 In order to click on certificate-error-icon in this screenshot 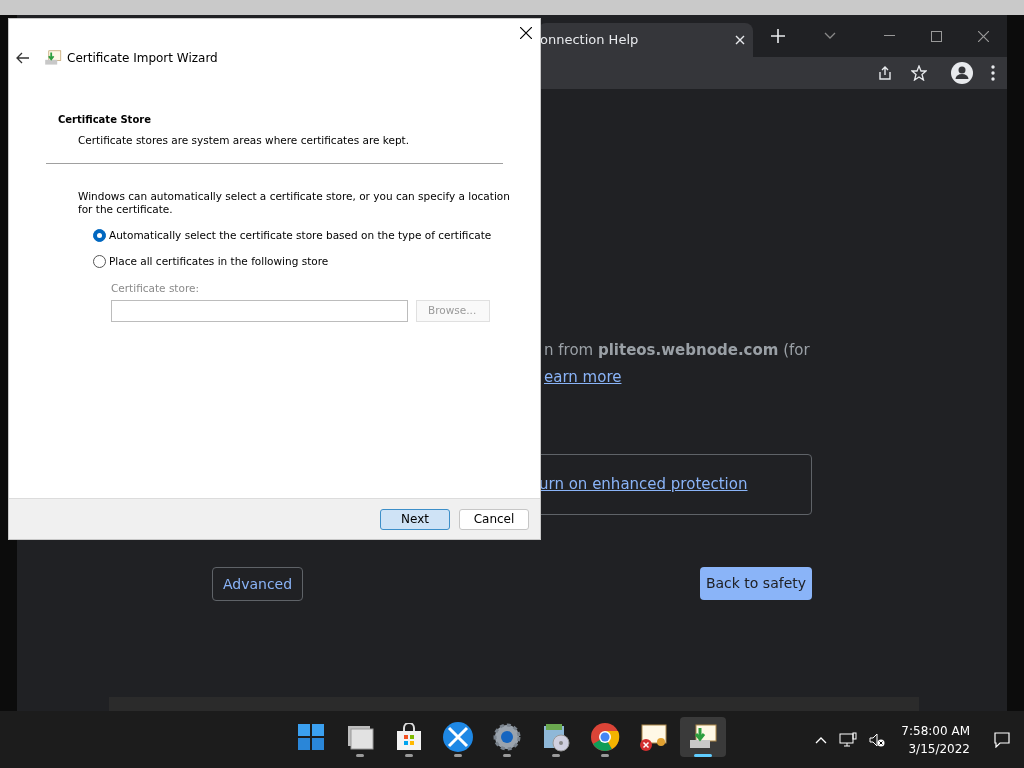, I will do `click(654, 737)`.